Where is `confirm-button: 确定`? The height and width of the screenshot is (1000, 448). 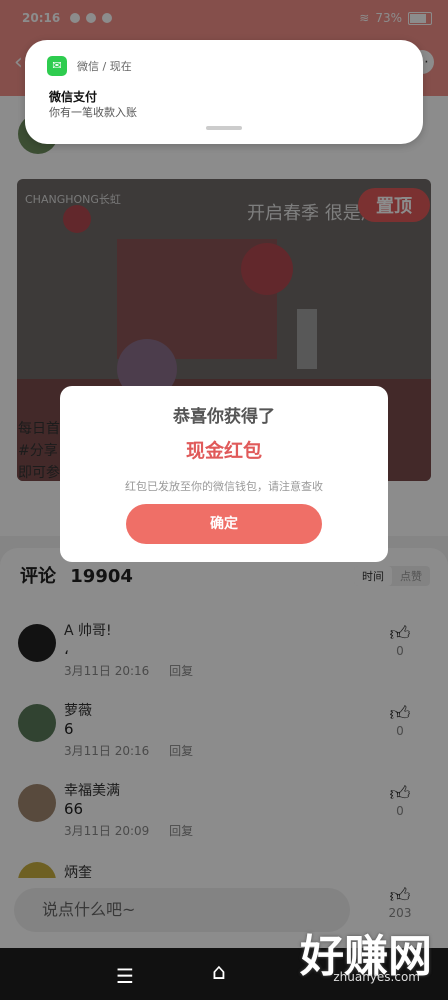 confirm-button: 确定 is located at coordinates (224, 524).